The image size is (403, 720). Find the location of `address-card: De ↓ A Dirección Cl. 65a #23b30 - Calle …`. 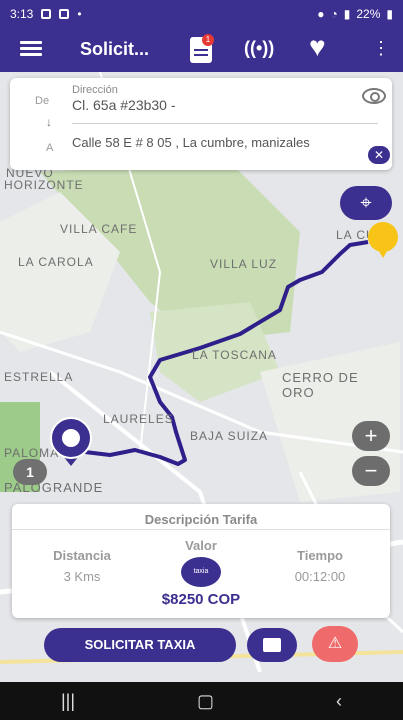

address-card: De ↓ A Dirección Cl. 65a #23b30 - Calle … is located at coordinates (201, 124).